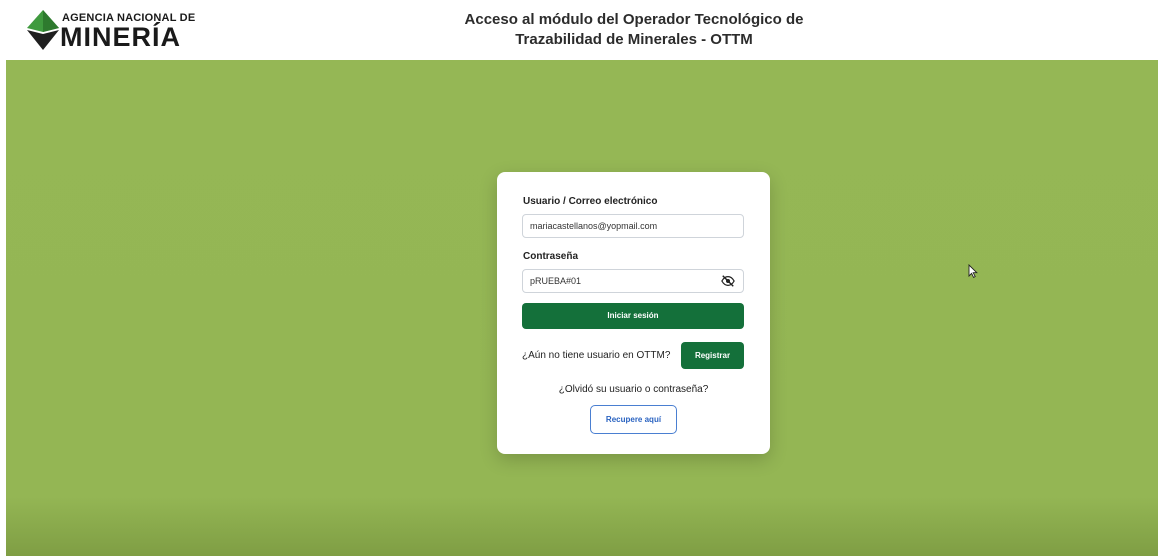 The height and width of the screenshot is (556, 1158). What do you see at coordinates (633, 419) in the screenshot?
I see `recover-button: Recupere aquí` at bounding box center [633, 419].